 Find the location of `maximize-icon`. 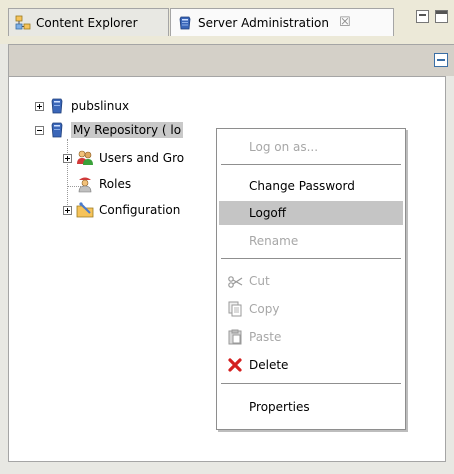

maximize-icon is located at coordinates (441, 16).